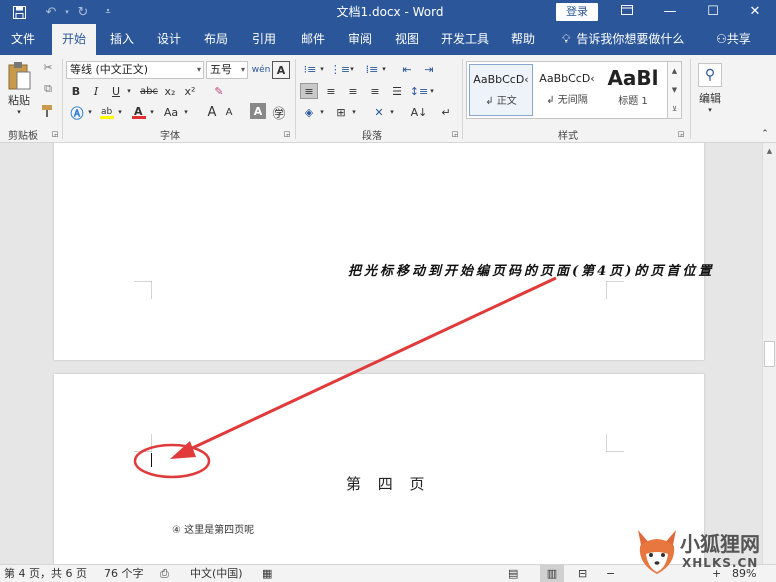 This screenshot has height=582, width=776. Describe the element at coordinates (83, 12) in the screenshot. I see `redo-icon: ↻` at that location.